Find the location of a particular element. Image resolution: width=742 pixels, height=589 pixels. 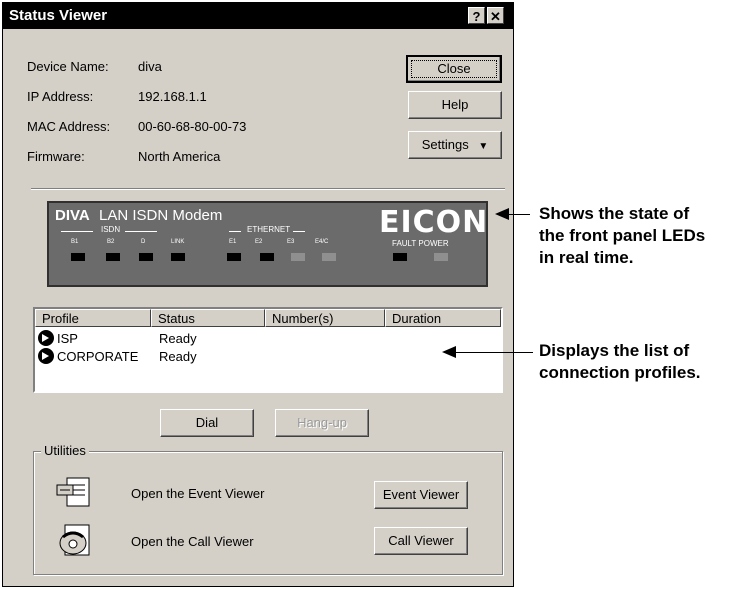

column-status: Status is located at coordinates (208, 318).